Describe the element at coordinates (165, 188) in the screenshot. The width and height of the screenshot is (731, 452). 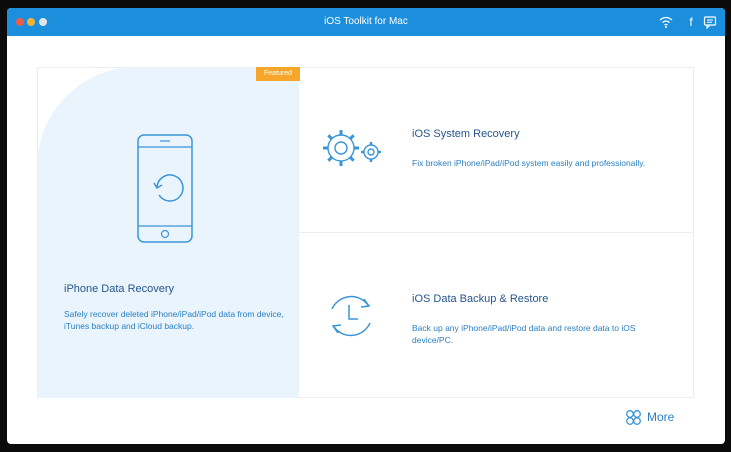
I see `phone-recovery-icon` at that location.